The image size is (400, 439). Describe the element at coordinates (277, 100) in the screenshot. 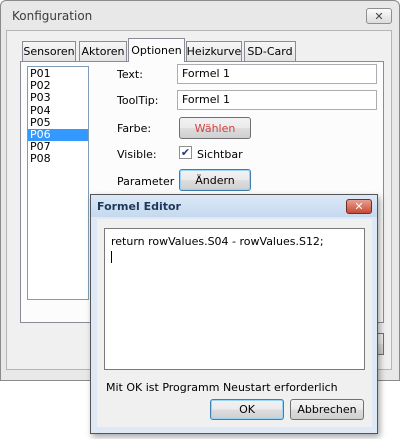

I see `tooltip-input: Formel 1` at that location.